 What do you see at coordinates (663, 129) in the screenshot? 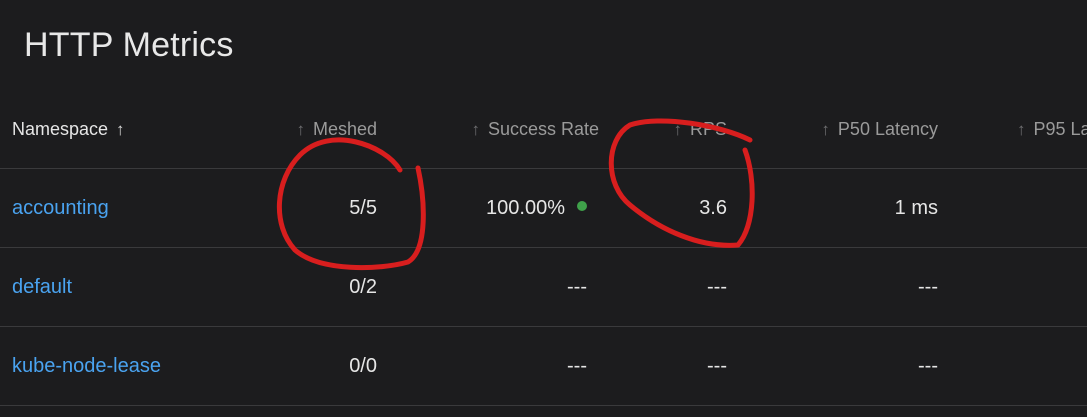
I see `column-header-rps: ↑ RPS` at bounding box center [663, 129].